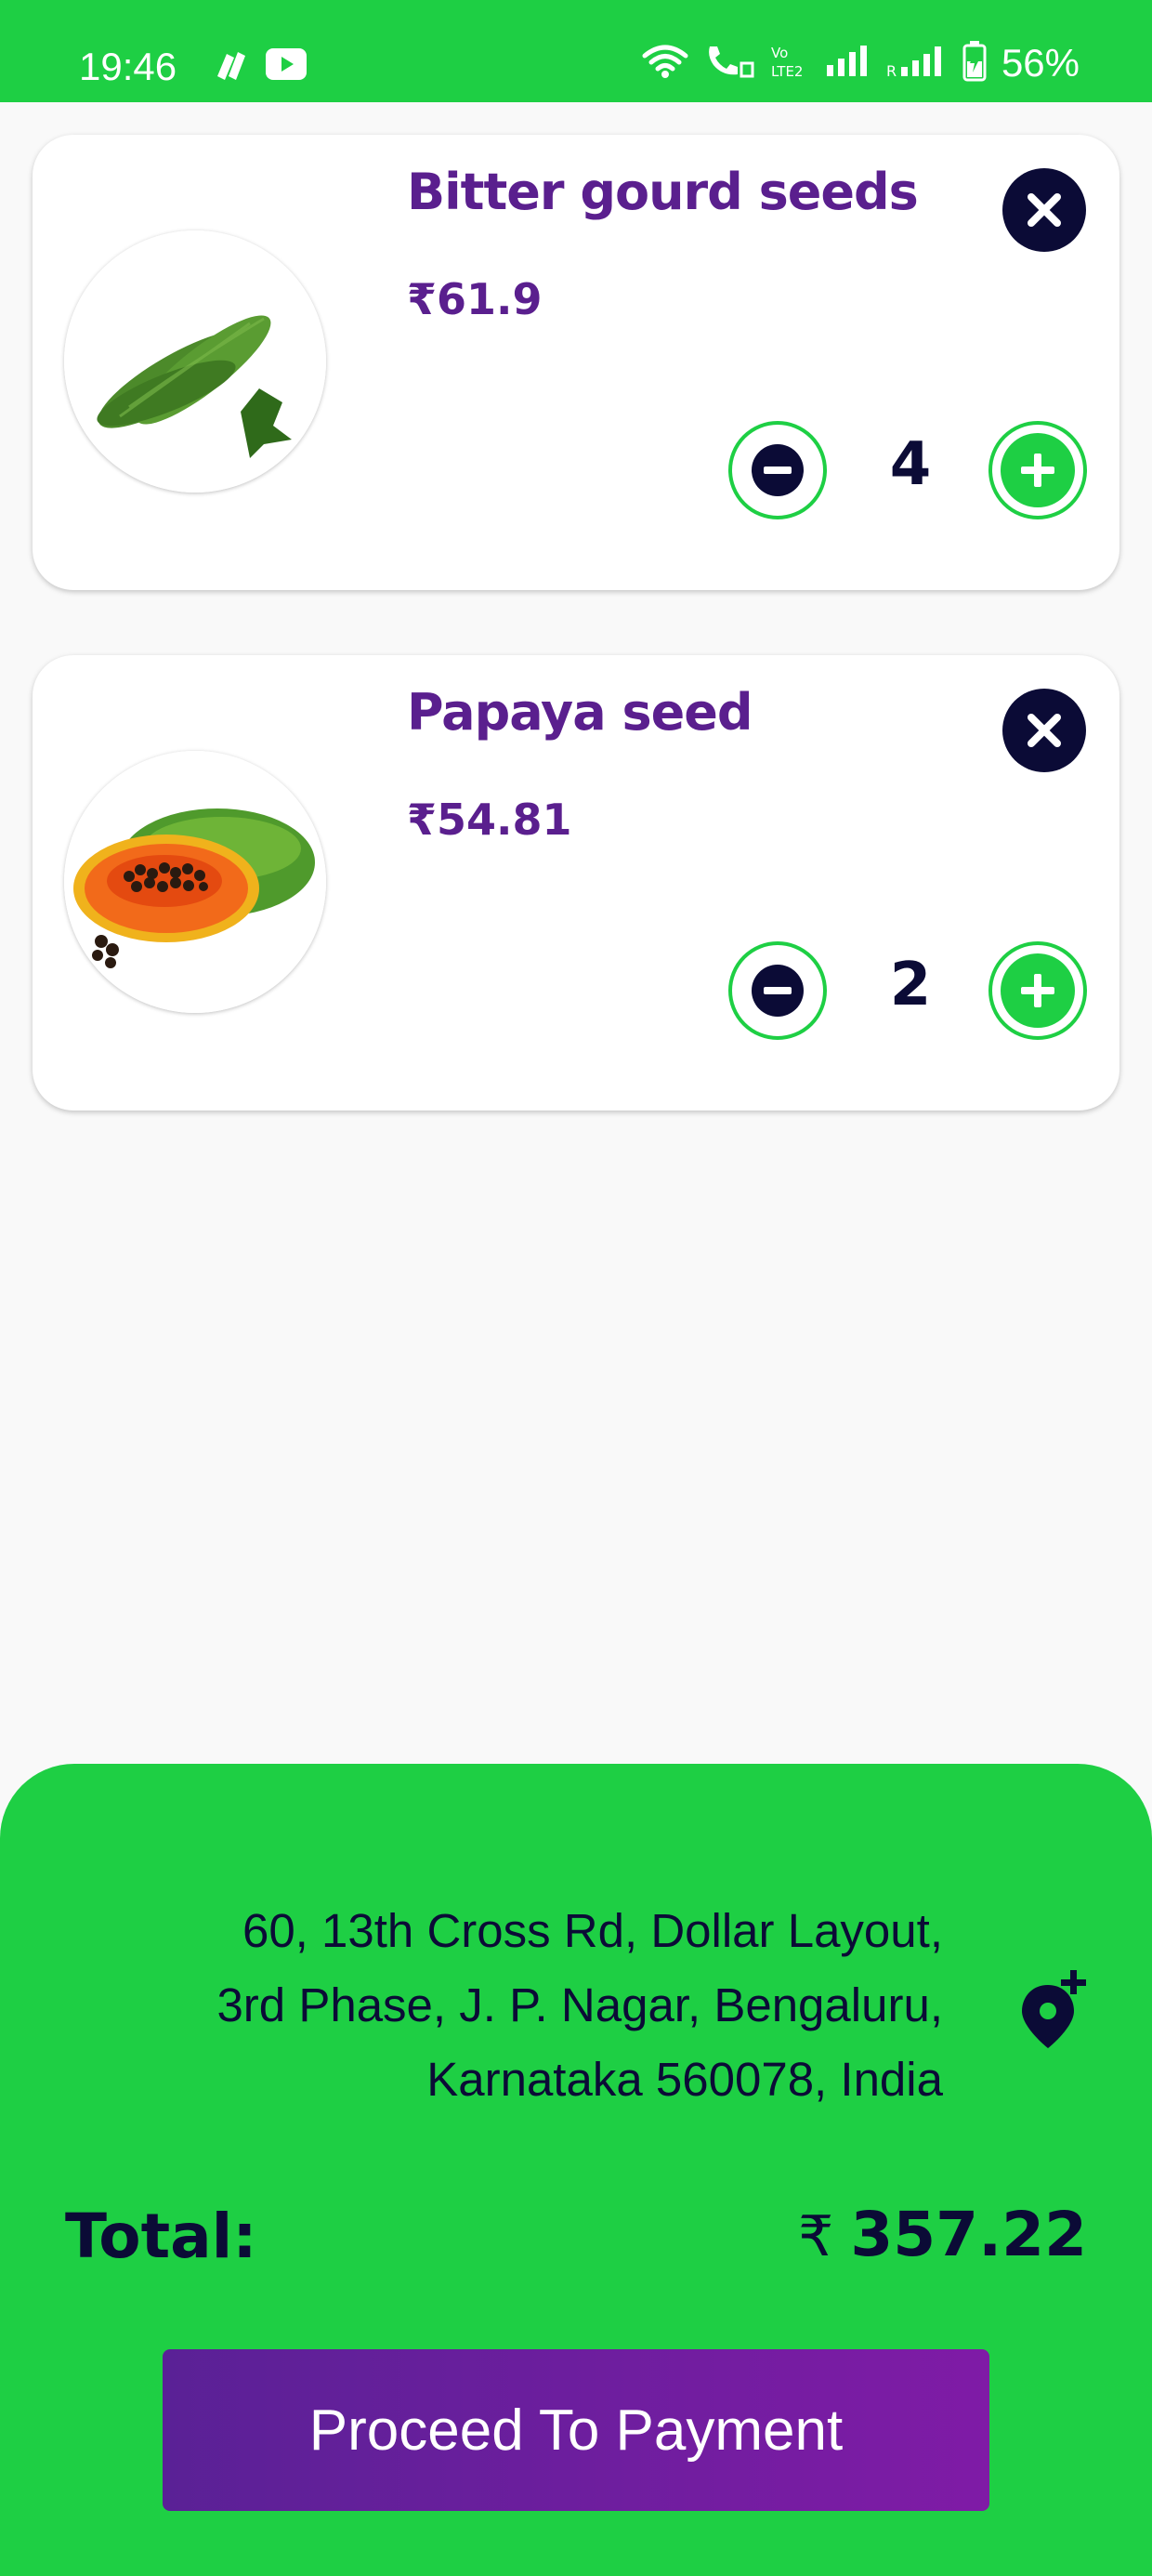 This screenshot has height=2576, width=1152. Describe the element at coordinates (1040, 63) in the screenshot. I see `battery-percent: 56%` at that location.